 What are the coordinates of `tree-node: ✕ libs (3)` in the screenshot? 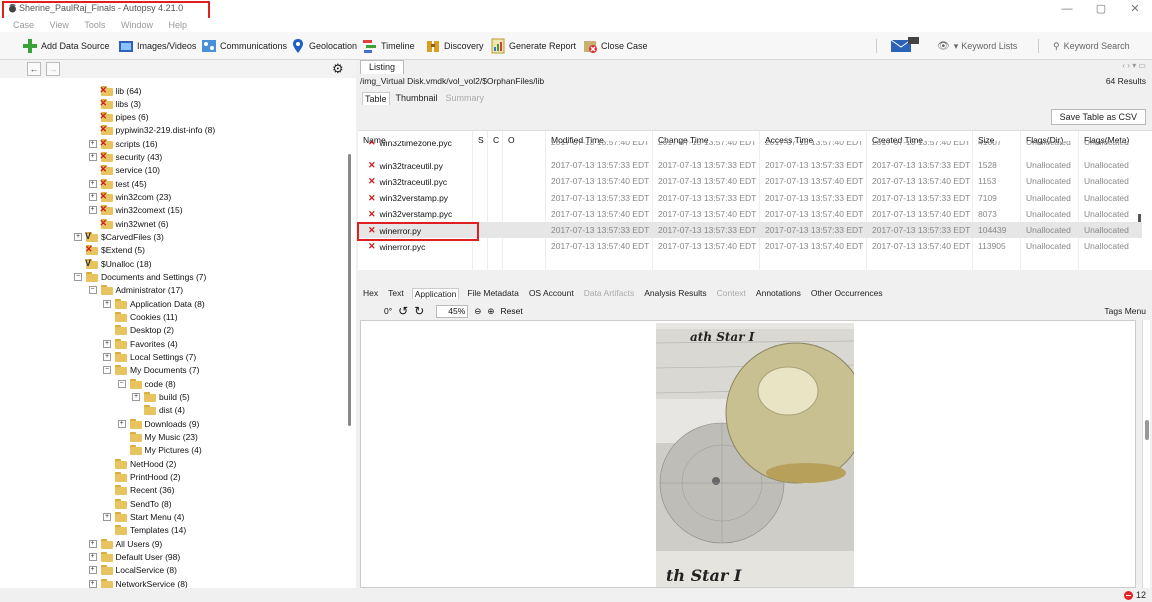 It's located at (115, 103).